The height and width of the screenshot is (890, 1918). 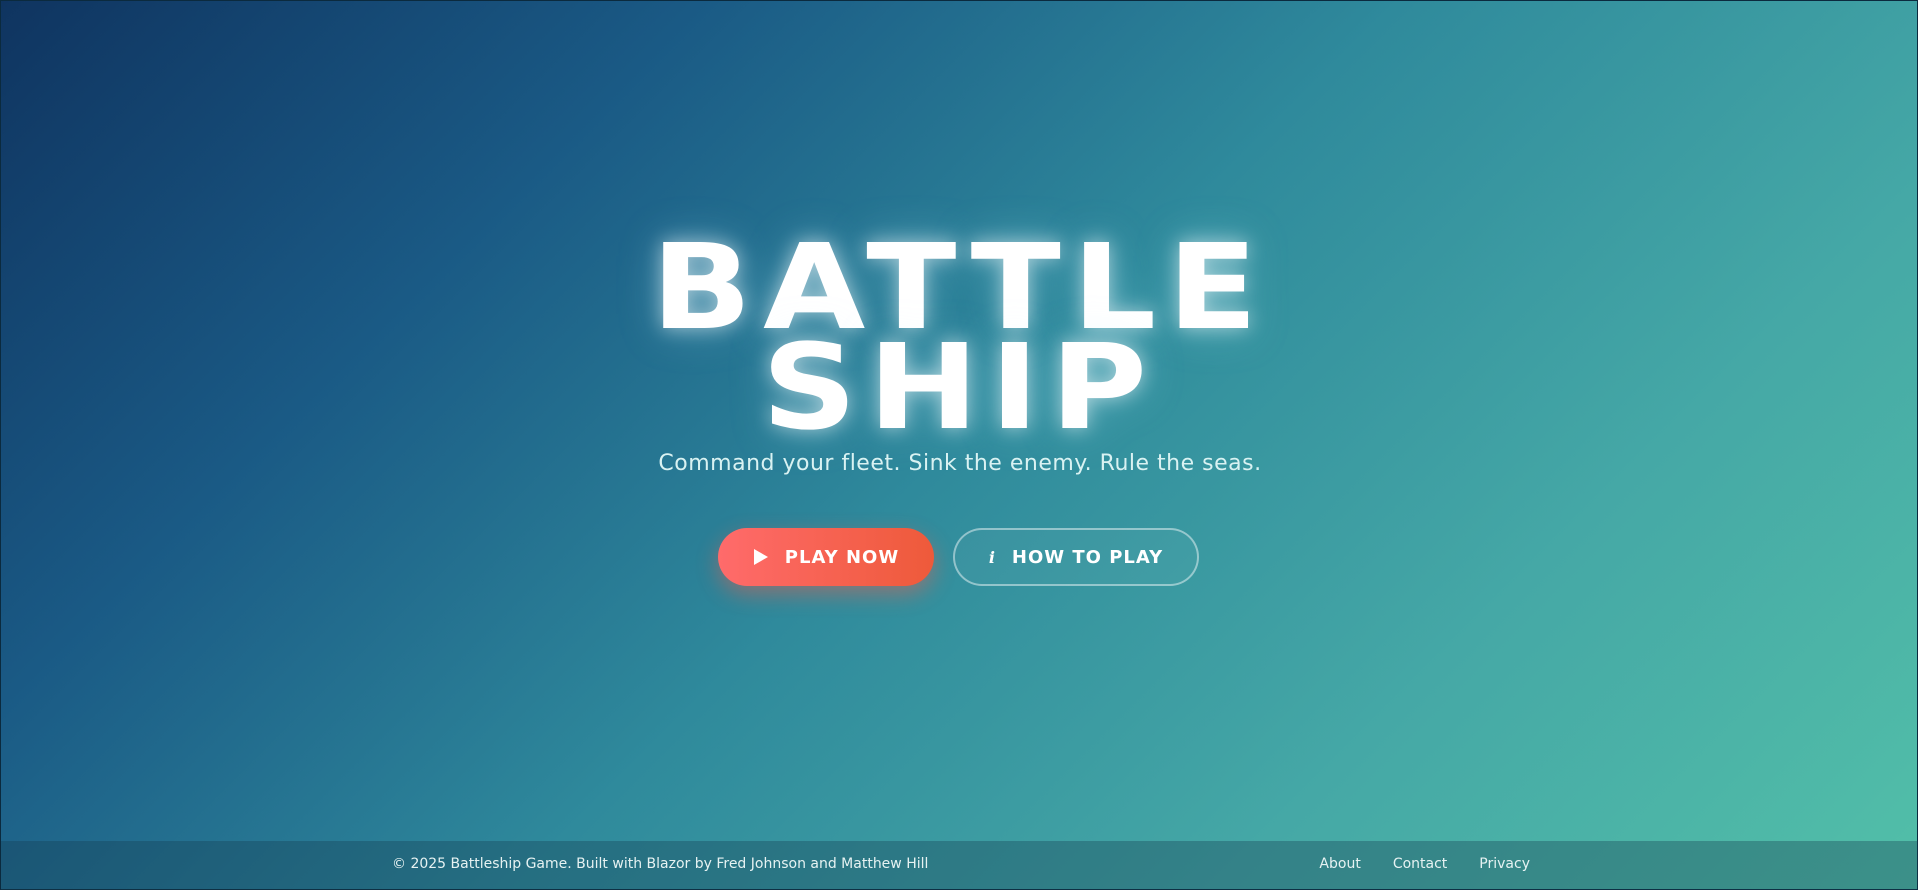 I want to click on footer-link-privacy: Privacy, so click(x=1504, y=864).